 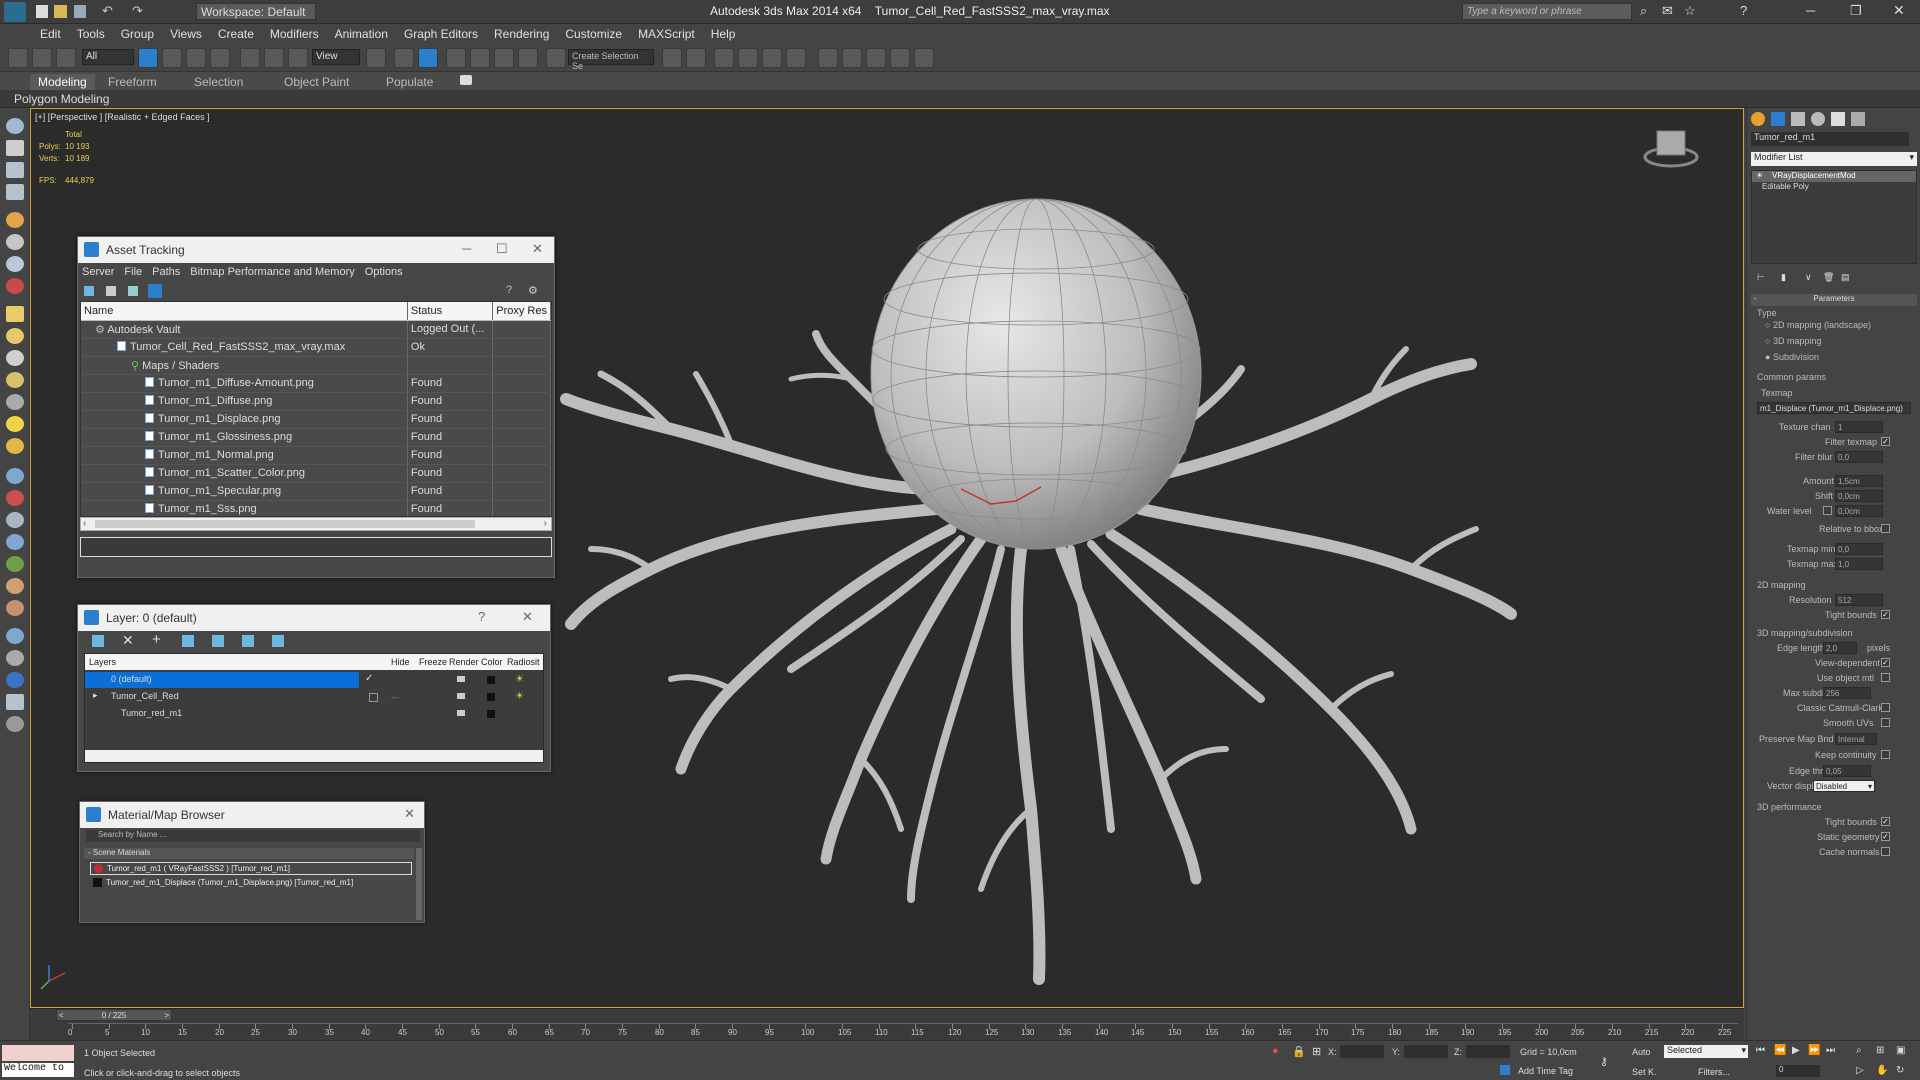 I want to click on parameters-rollout-header: - Parameters, so click(x=1834, y=300).